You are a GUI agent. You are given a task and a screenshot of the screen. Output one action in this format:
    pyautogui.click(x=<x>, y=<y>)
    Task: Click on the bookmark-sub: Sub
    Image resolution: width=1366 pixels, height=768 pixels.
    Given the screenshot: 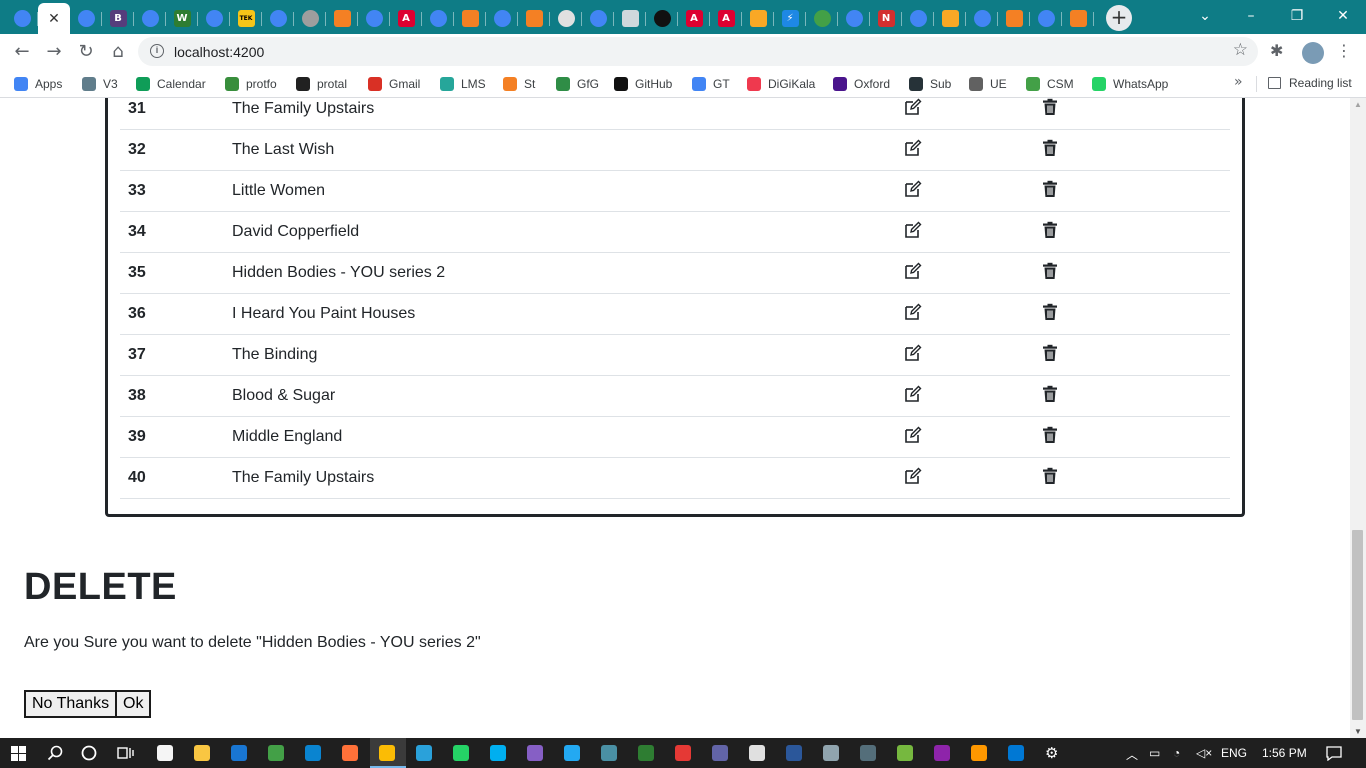 What is the action you would take?
    pyautogui.click(x=930, y=84)
    